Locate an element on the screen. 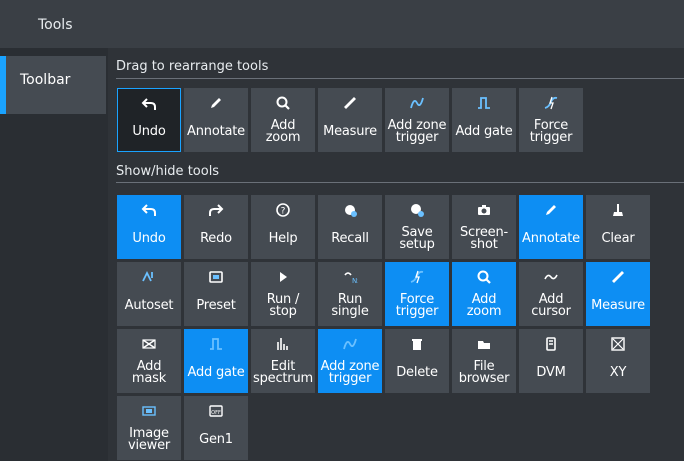 Image resolution: width=684 pixels, height=461 pixels. tool-tile-label: Redo is located at coordinates (216, 238).